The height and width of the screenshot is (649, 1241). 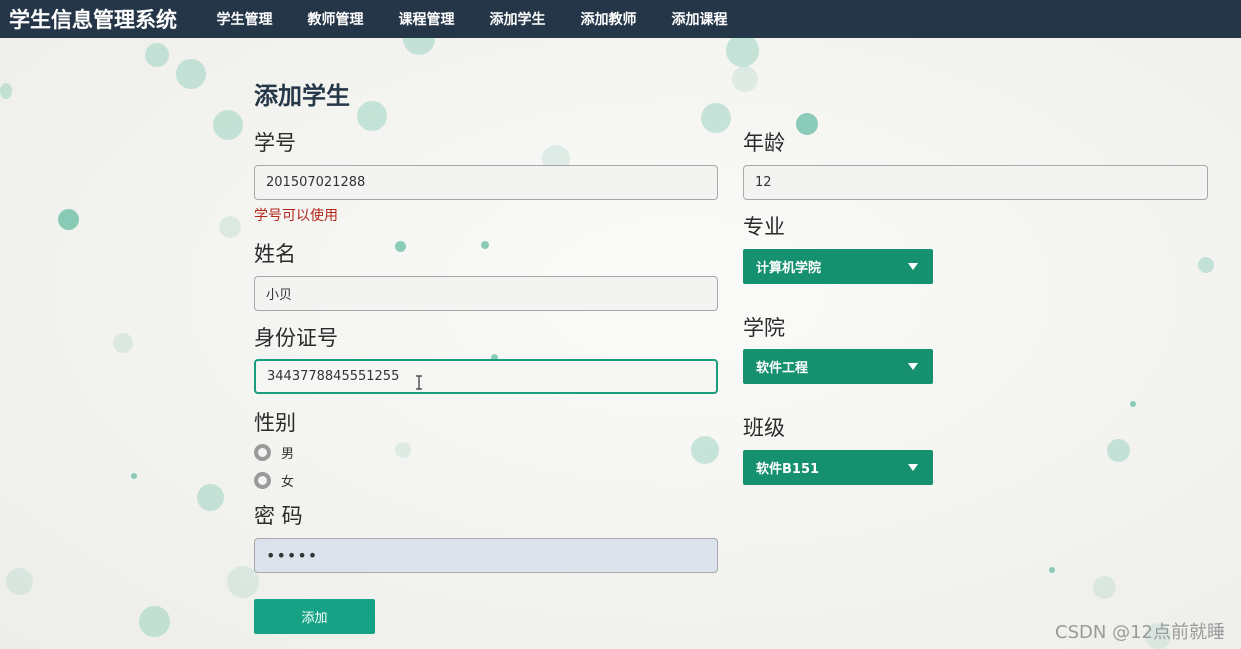 I want to click on form-title: 添加学生, so click(x=302, y=96).